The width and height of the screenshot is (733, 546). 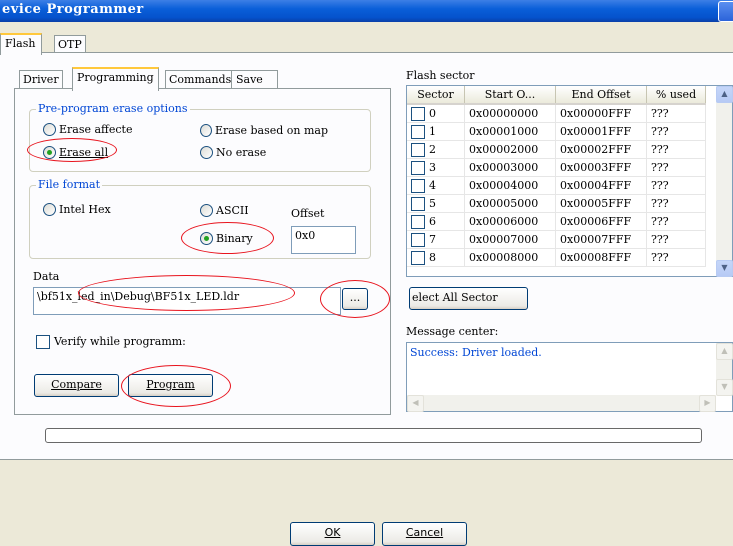 I want to click on ascii-radio: ASCII, so click(x=224, y=210).